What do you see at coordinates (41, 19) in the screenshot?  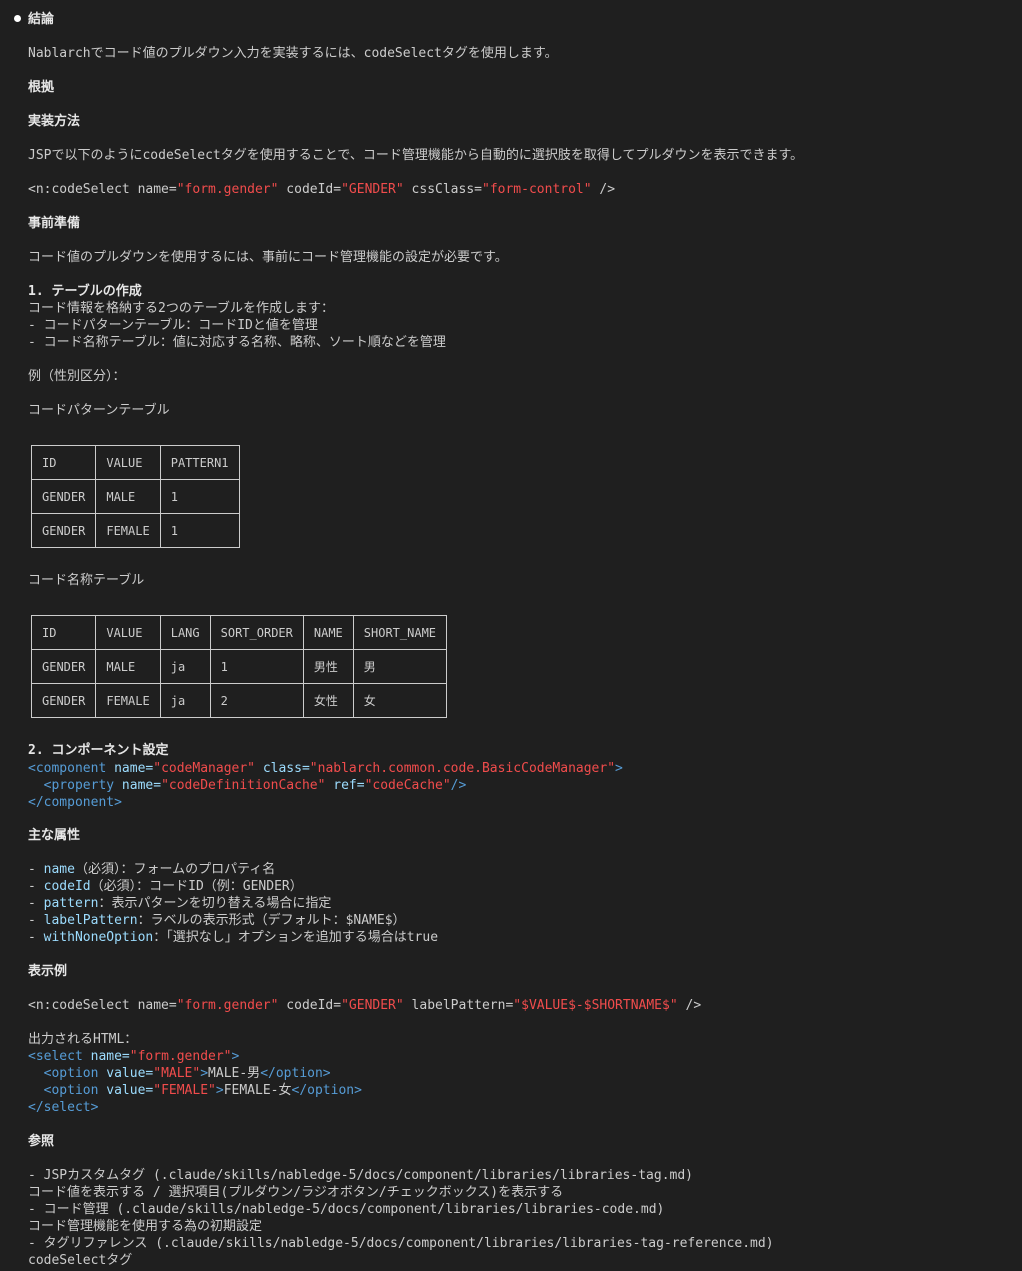 I see `conclusion-heading: 結論` at bounding box center [41, 19].